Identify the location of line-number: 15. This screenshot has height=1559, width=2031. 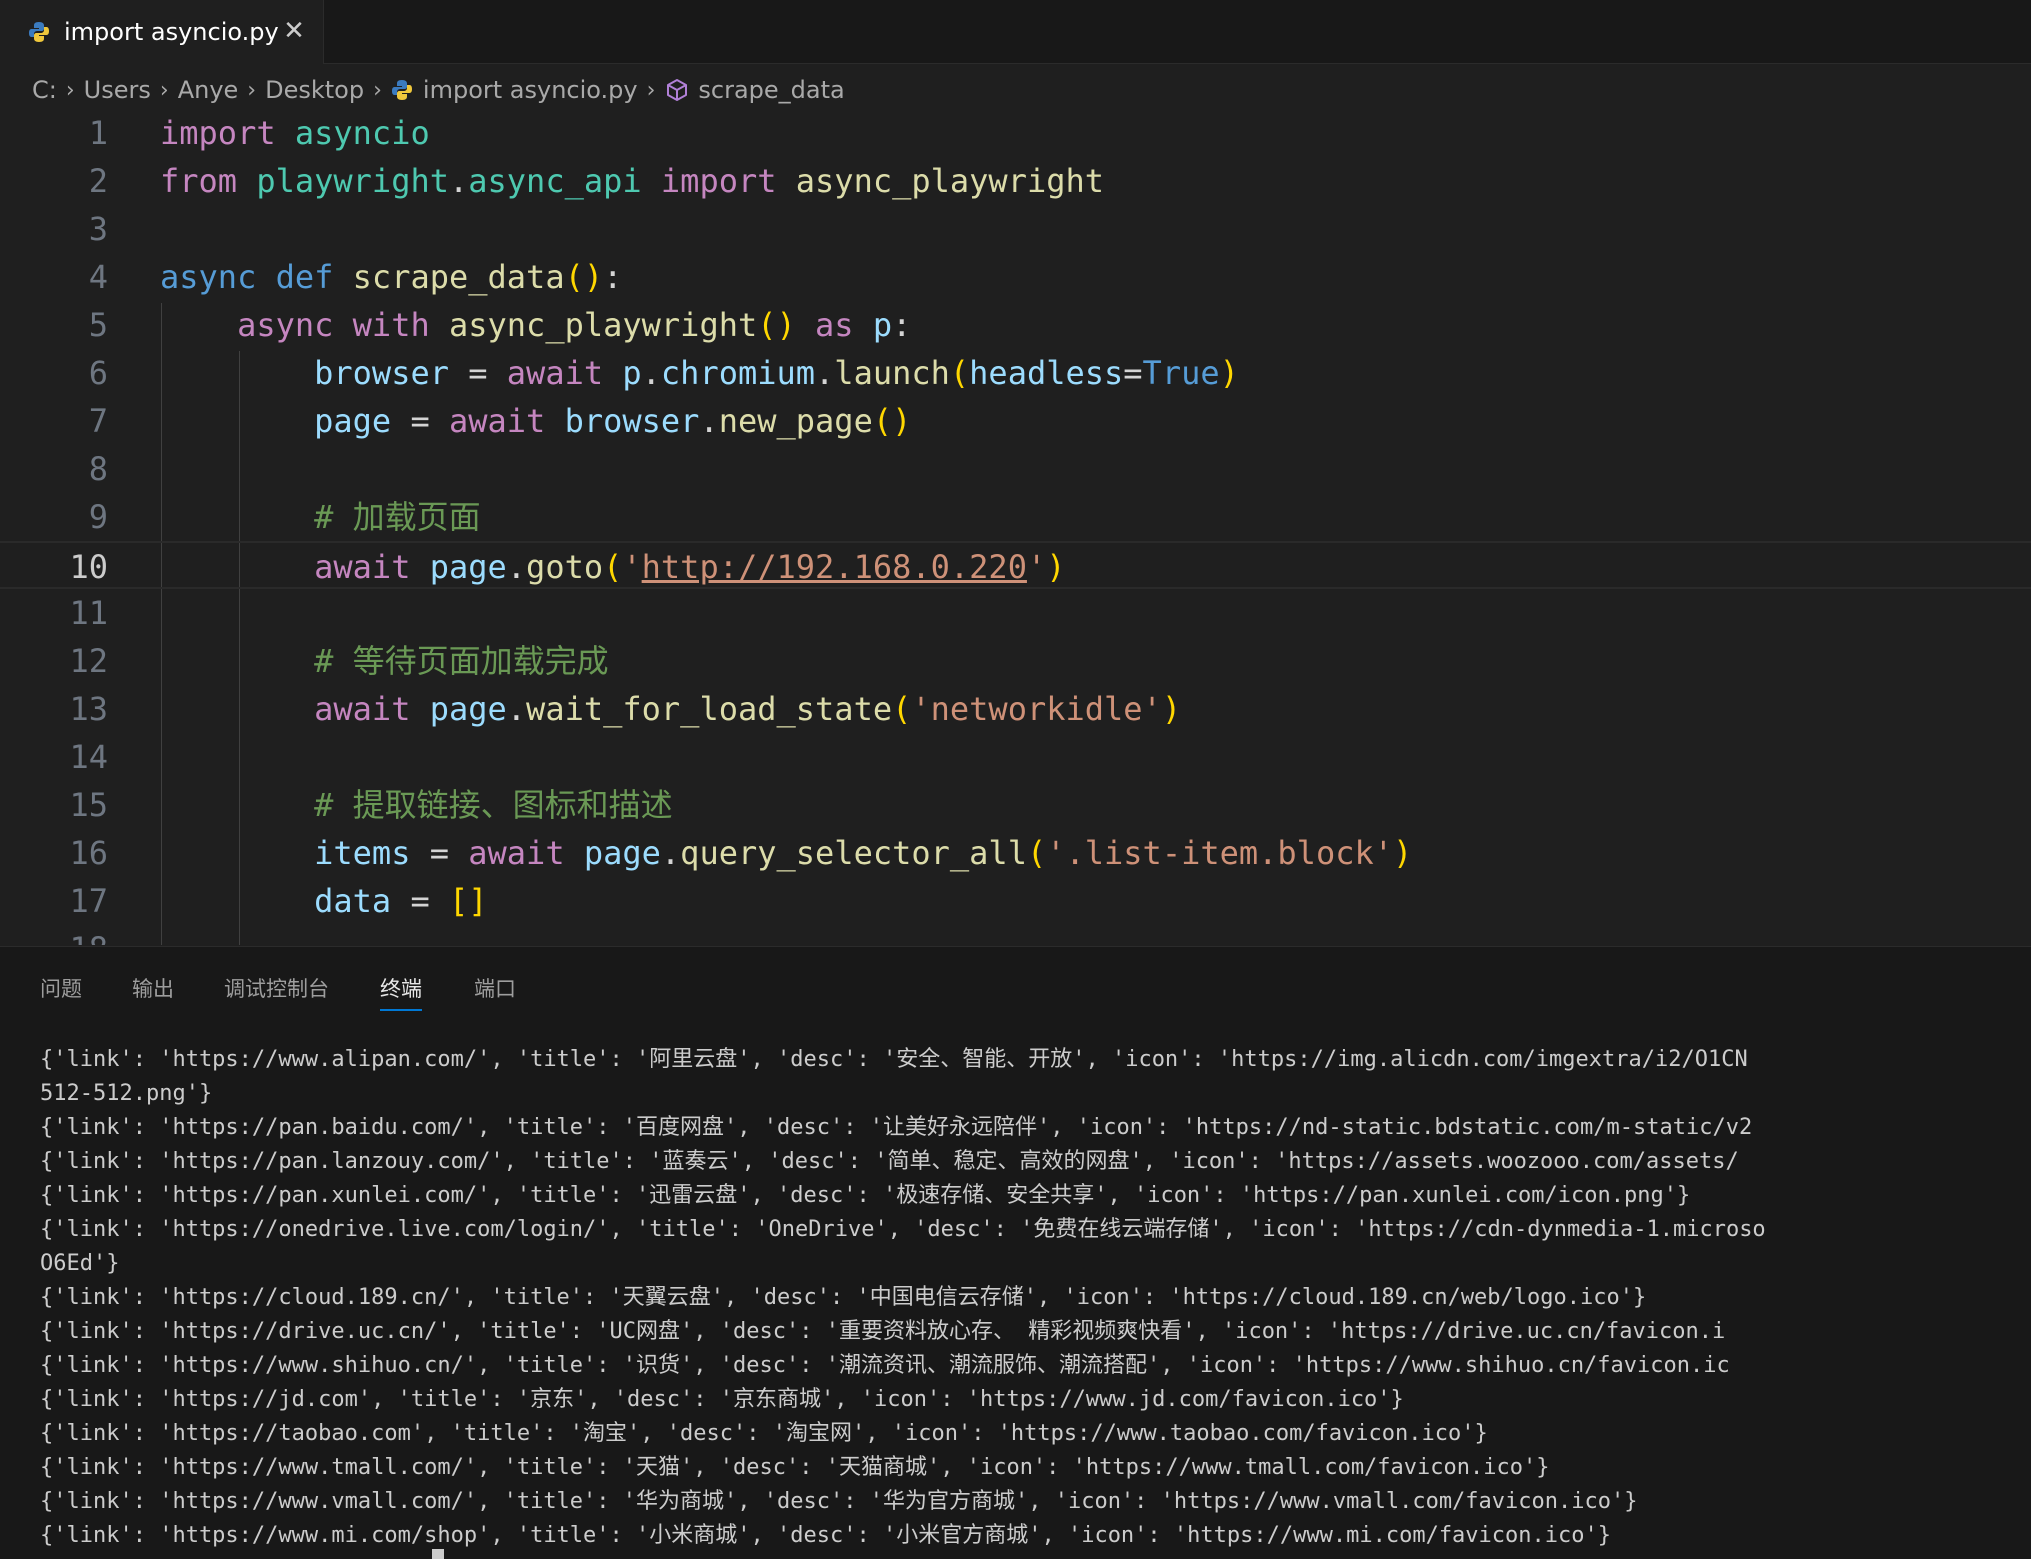
(88, 805).